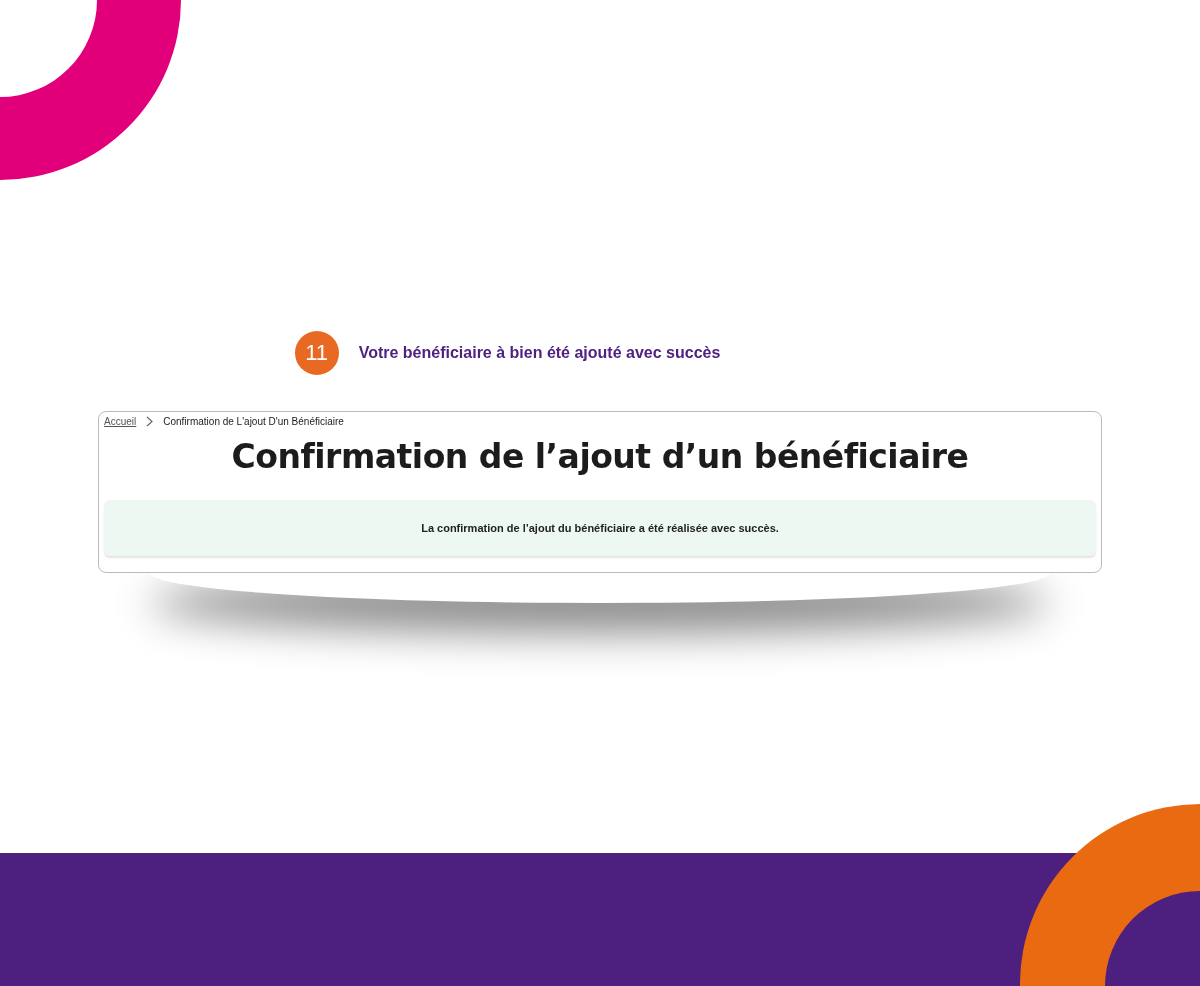 Image resolution: width=1200 pixels, height=986 pixels. What do you see at coordinates (600, 528) in the screenshot?
I see `alert-message: La confirmation de l’ajout du bénéficiaire a été réalisée avec succès.` at bounding box center [600, 528].